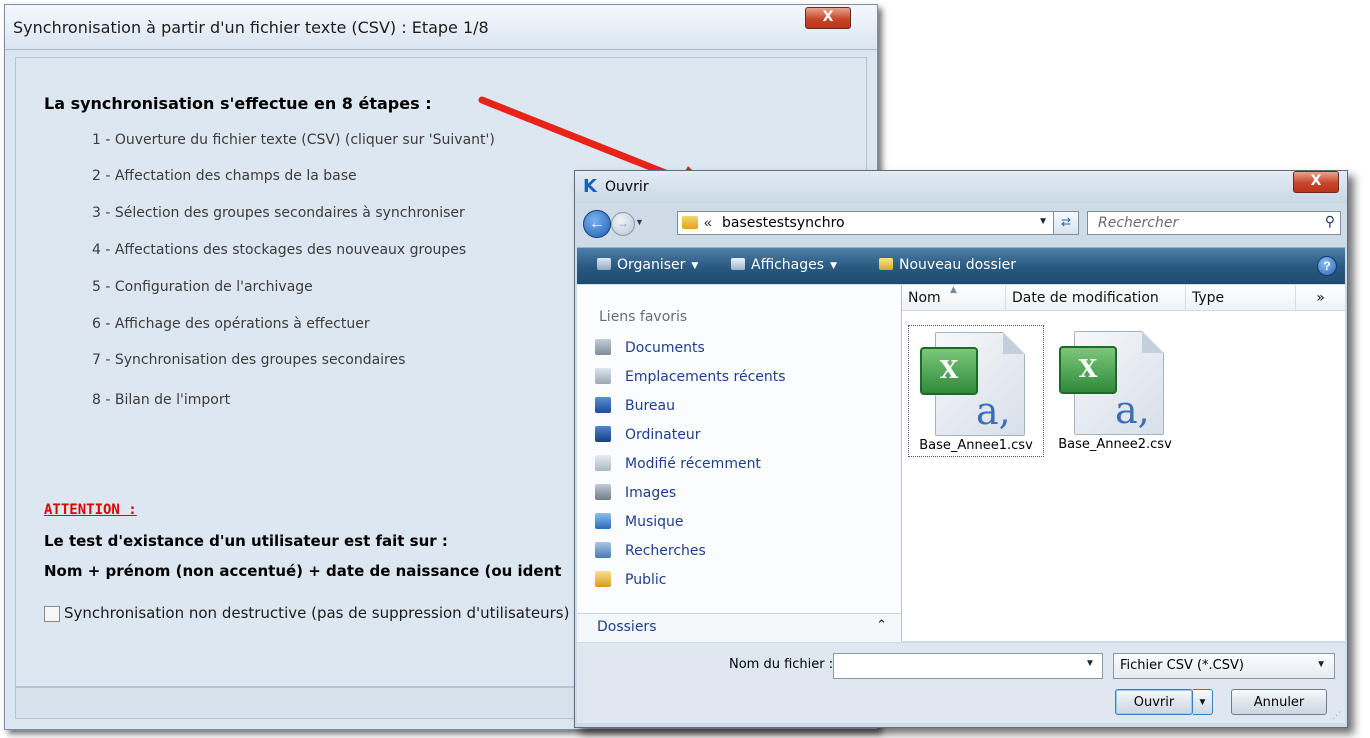  Describe the element at coordinates (603, 521) in the screenshot. I see `music-icon` at that location.